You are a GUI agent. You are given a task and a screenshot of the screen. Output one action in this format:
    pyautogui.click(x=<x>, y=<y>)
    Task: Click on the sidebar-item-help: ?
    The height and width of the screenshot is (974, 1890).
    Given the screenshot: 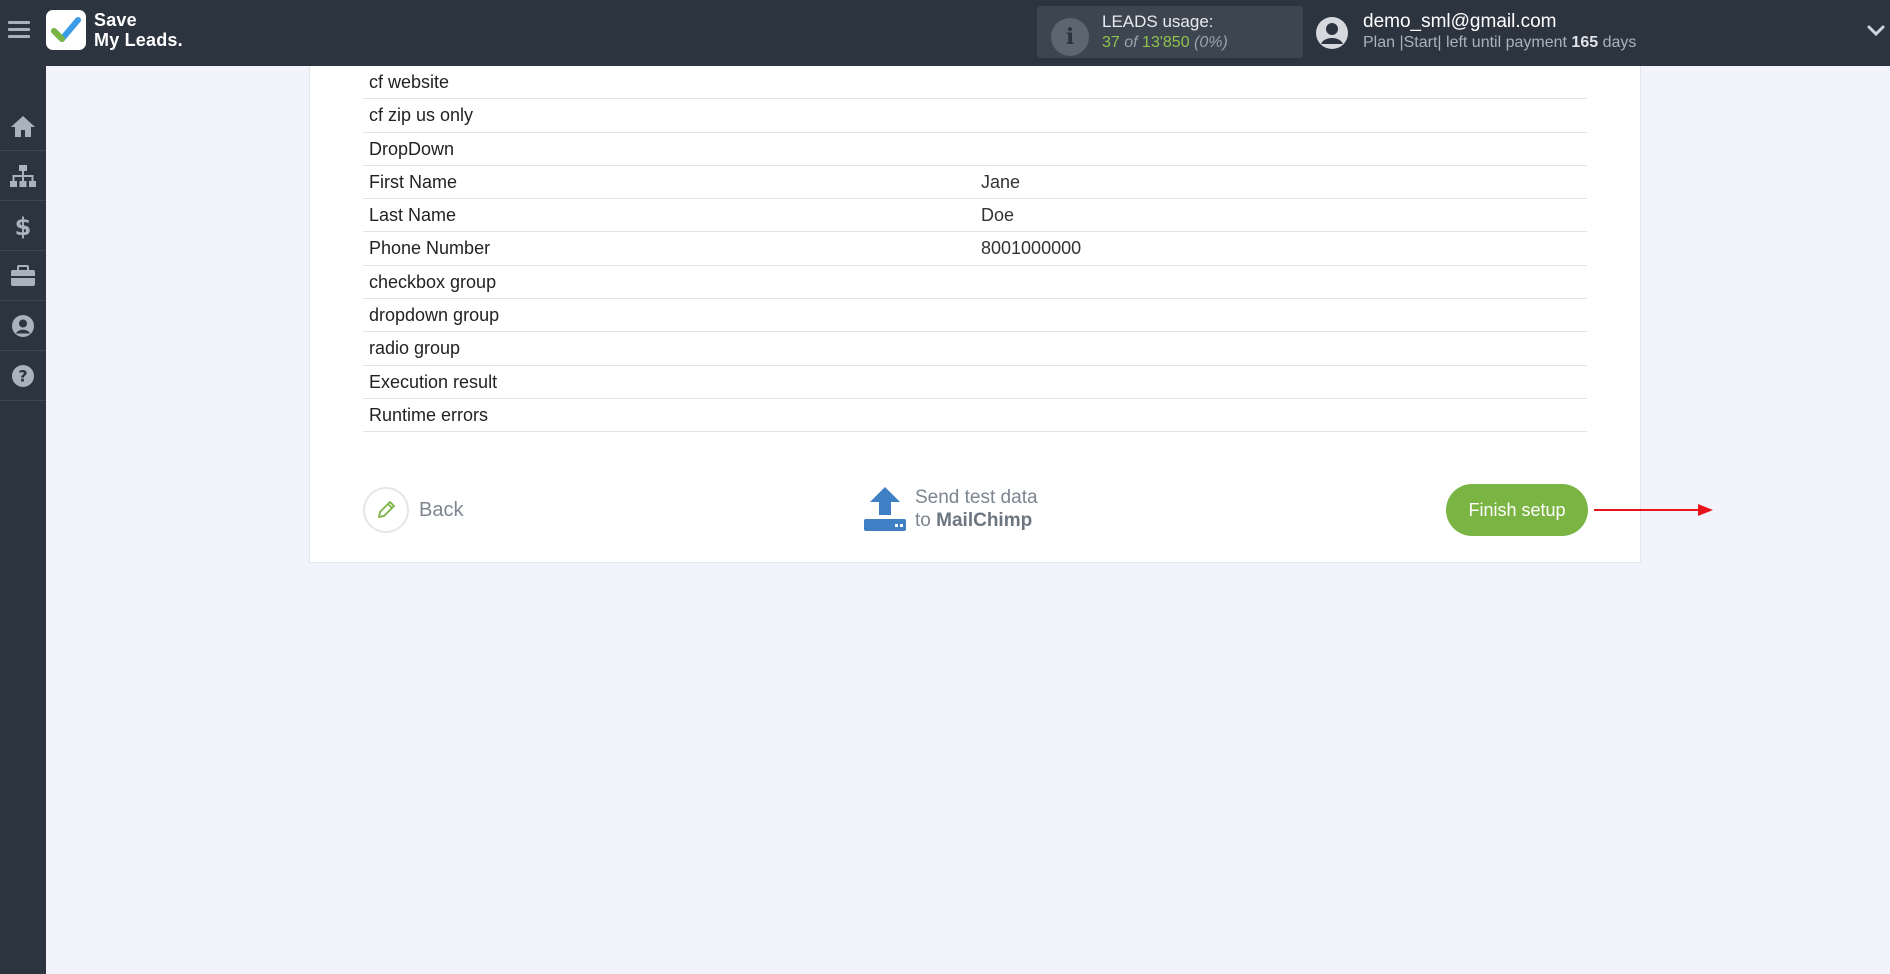 What is the action you would take?
    pyautogui.click(x=23, y=376)
    